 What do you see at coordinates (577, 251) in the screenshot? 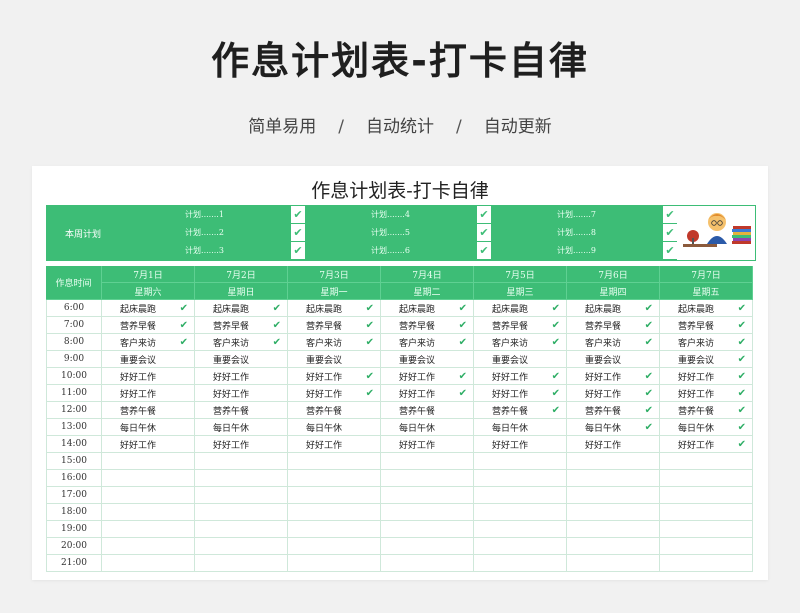
I see `plan-item: 计划.......9` at bounding box center [577, 251].